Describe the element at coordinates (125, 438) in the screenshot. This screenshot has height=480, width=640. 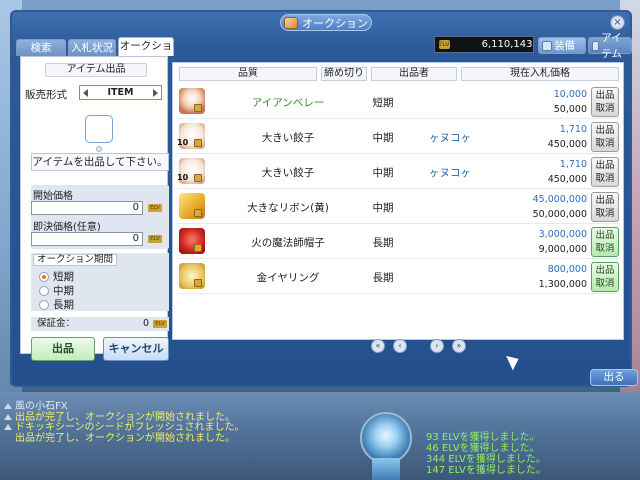
I see `chat-line: 出品が完了し、オークションが開始されました。` at that location.